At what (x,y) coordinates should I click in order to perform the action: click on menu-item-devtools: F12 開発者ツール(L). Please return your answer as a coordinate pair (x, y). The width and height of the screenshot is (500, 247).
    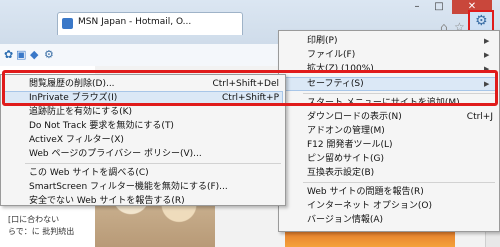
    Looking at the image, I should click on (389, 145).